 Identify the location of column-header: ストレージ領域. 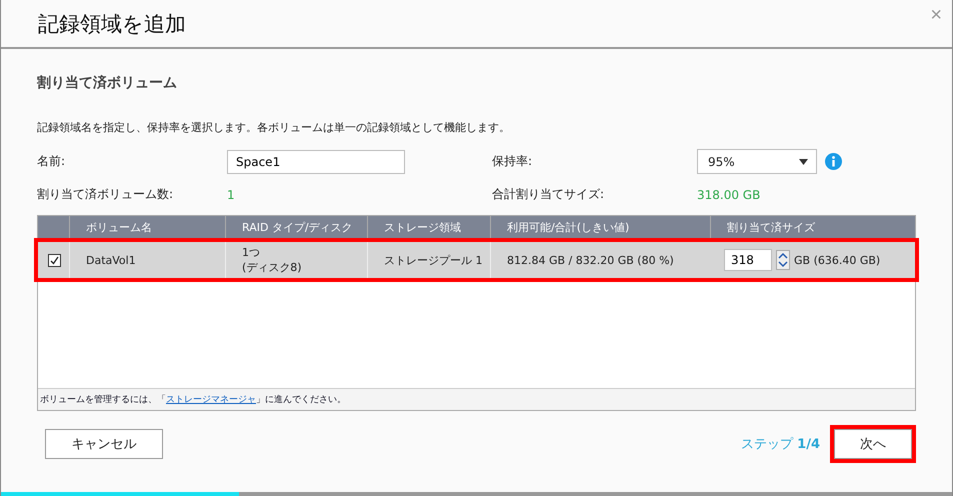
(428, 227).